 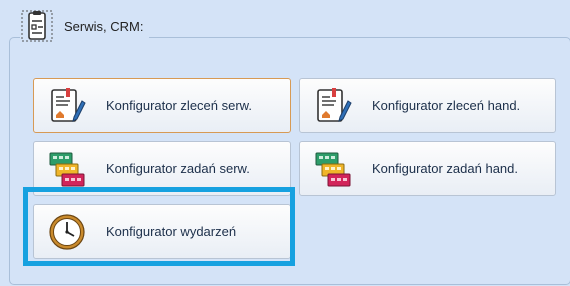 I want to click on konfigurator-zadan-hand-button: Konfigurator zadań hand., so click(x=427, y=168).